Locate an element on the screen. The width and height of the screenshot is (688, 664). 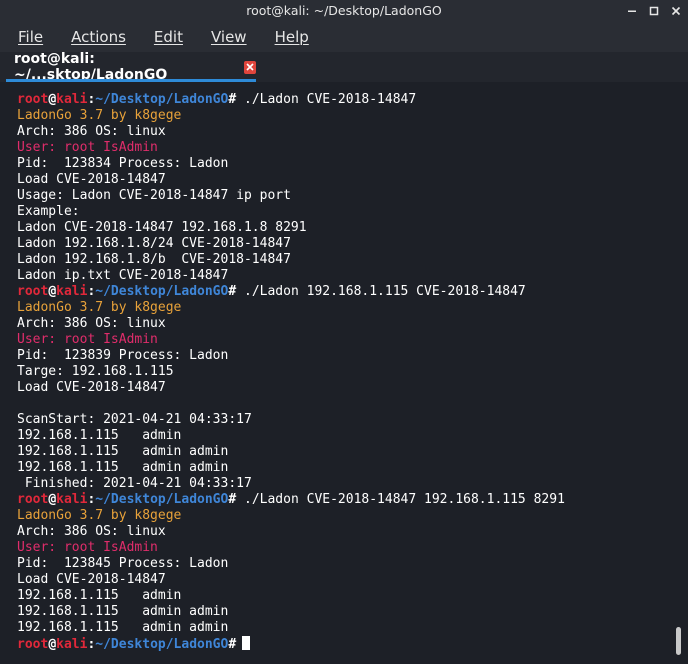
output-text: Ladon ip.txt CVE-2018-14847 is located at coordinates (123, 275).